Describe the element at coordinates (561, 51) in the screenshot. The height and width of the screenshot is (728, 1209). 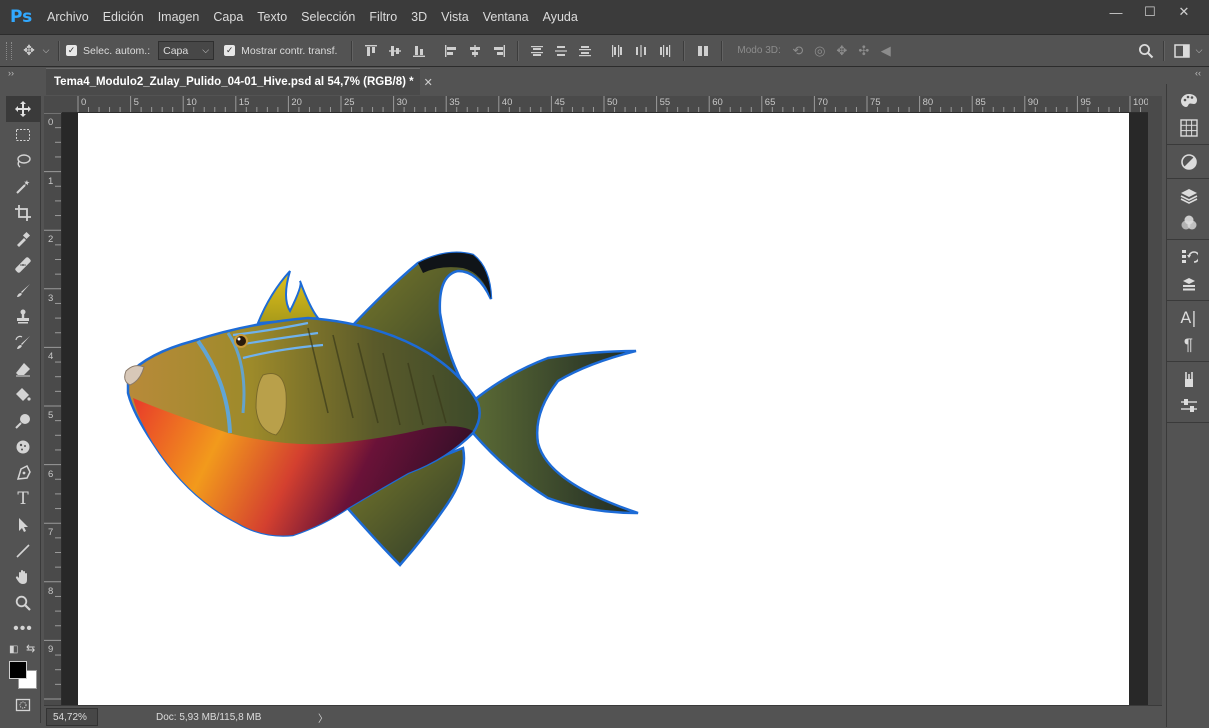
I see `distribute-vertical-centers-icon` at that location.